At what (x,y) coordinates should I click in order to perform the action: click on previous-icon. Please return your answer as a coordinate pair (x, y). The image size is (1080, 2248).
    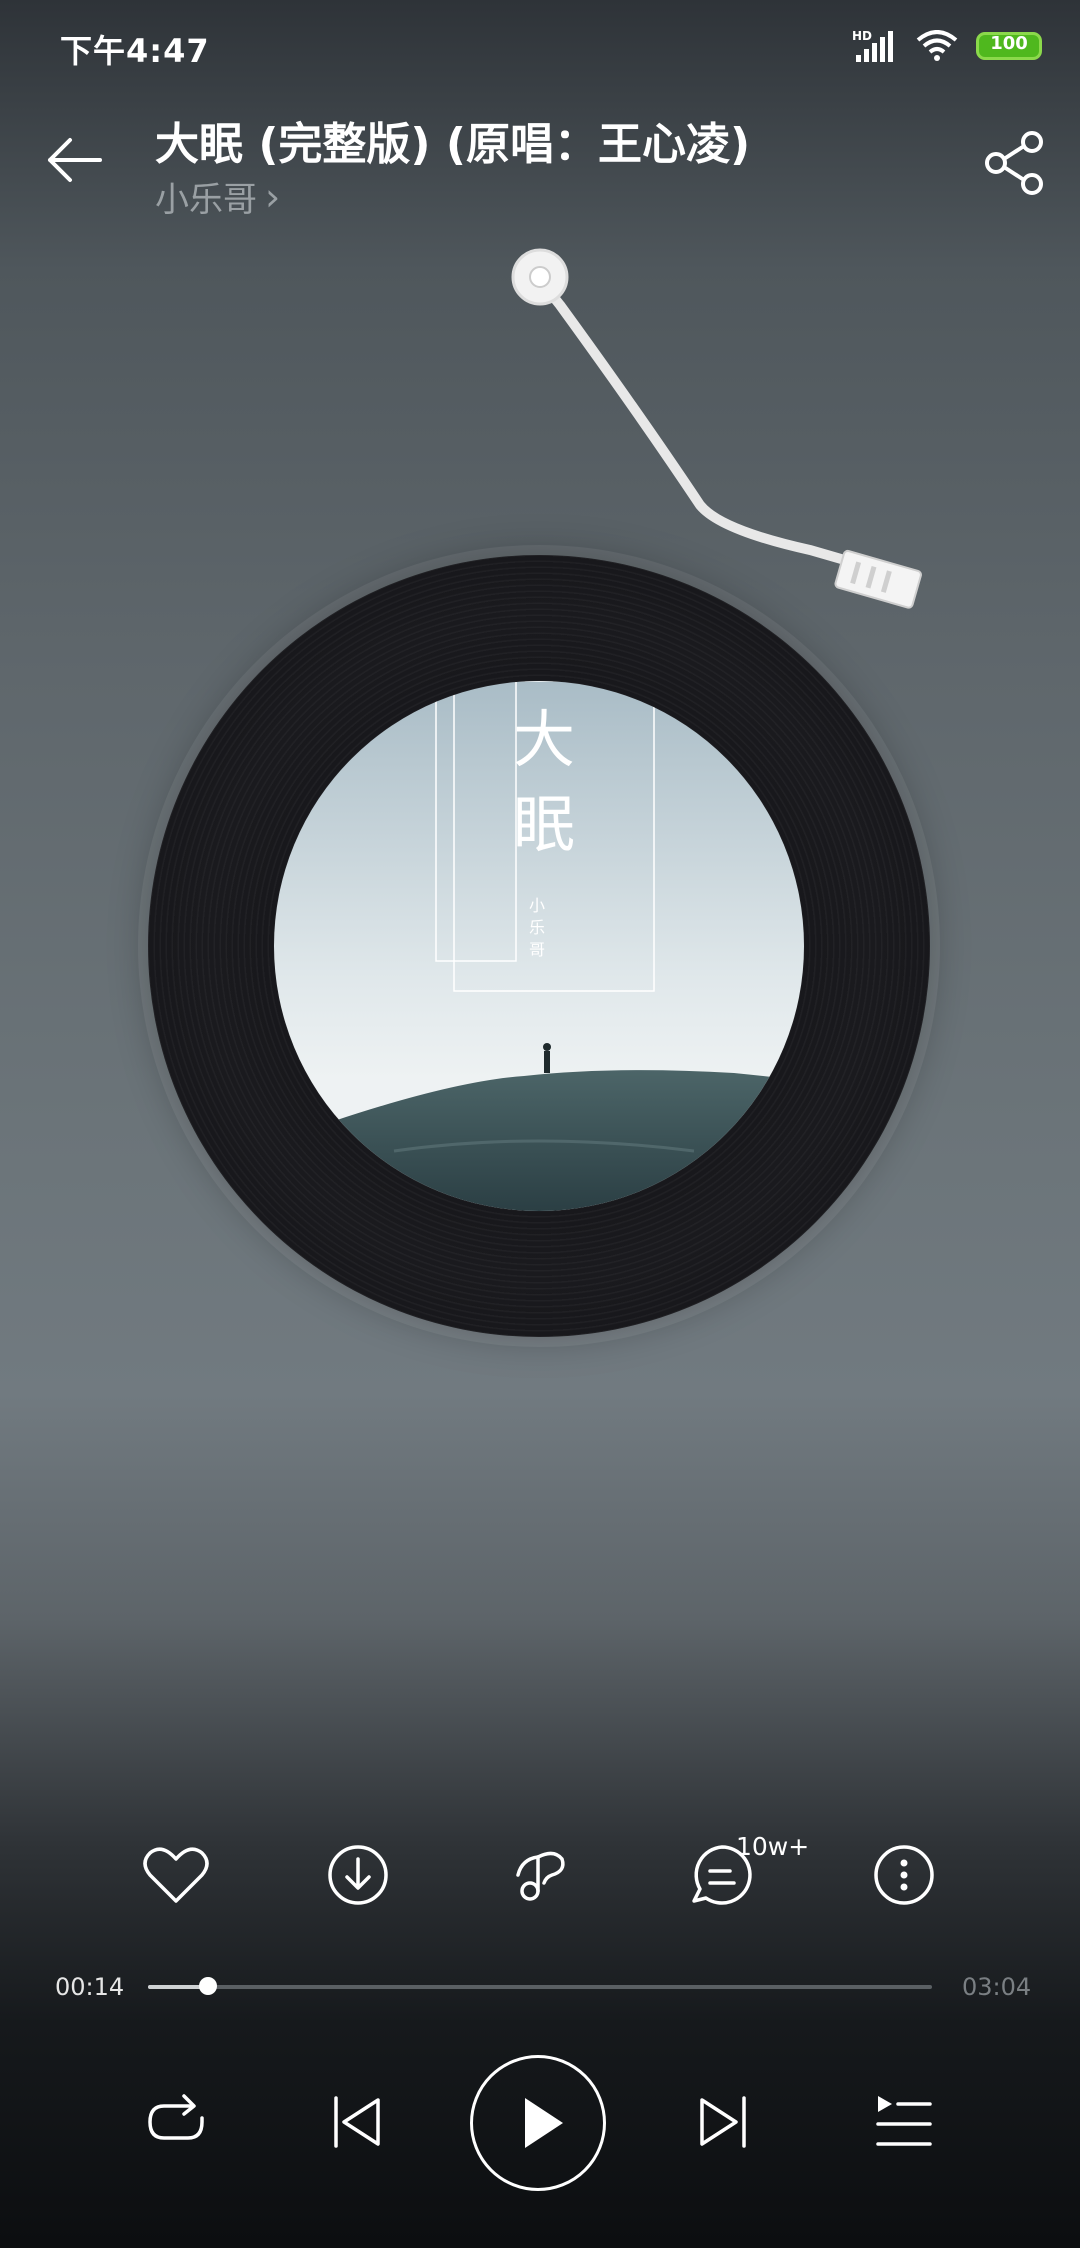
    Looking at the image, I should click on (357, 2122).